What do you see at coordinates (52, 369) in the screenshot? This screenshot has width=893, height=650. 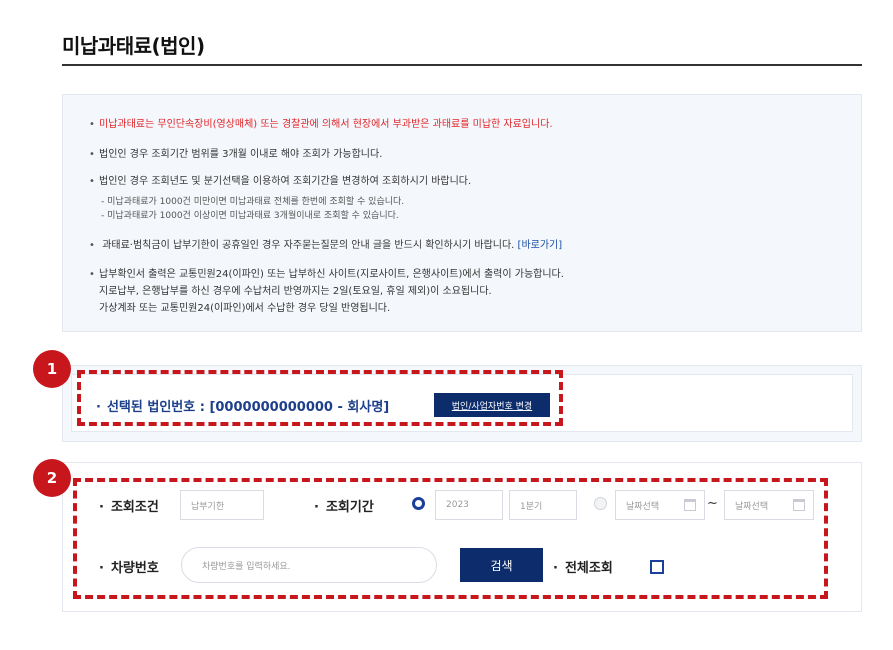 I see `step-badge-1: 1` at bounding box center [52, 369].